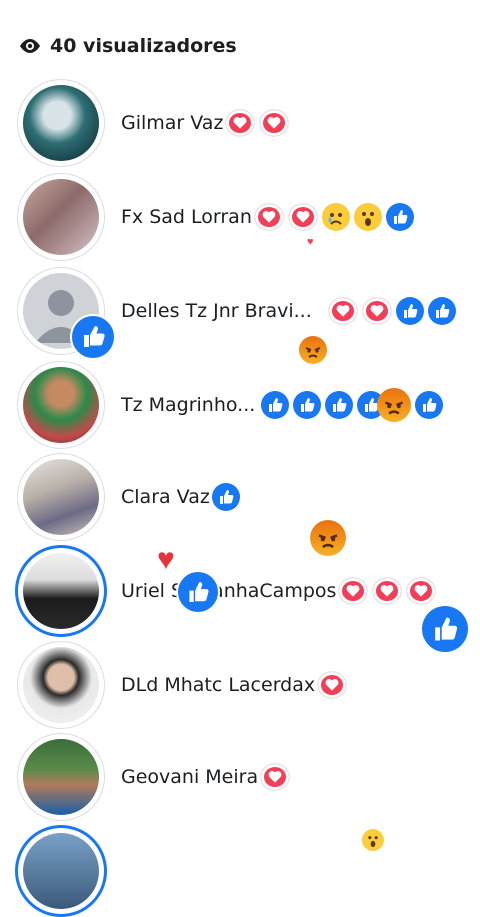 The image size is (480, 917). I want to click on viewers-header: 40 visualizadores, so click(127, 46).